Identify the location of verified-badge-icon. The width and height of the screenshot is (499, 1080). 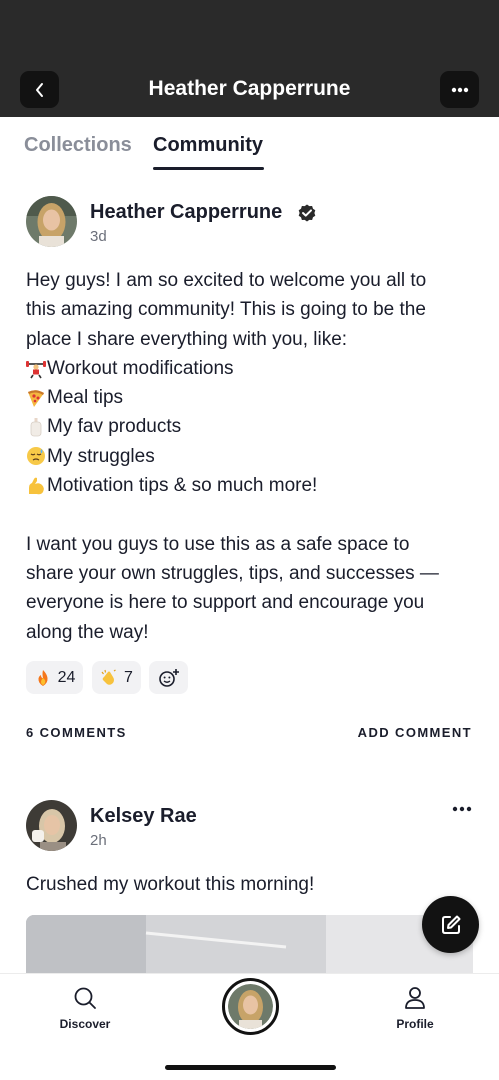
(307, 213).